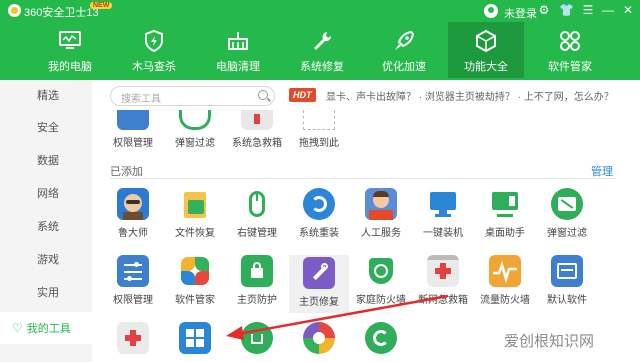  Describe the element at coordinates (141, 99) in the screenshot. I see `search-placeholder: 搜索工具` at that location.